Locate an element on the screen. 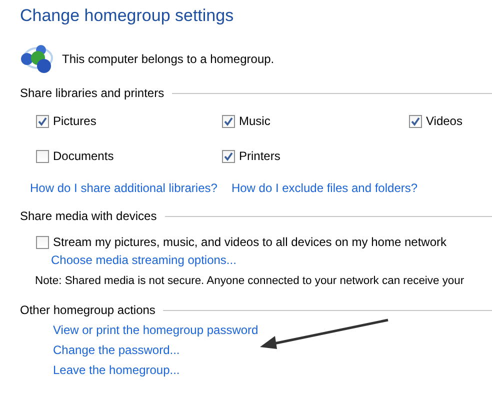 The image size is (492, 403). checkbox-label: Printers is located at coordinates (259, 156).